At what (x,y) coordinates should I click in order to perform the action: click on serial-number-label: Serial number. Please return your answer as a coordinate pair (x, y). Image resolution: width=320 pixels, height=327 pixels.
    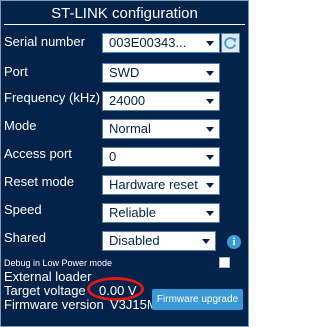
    Looking at the image, I should click on (44, 41).